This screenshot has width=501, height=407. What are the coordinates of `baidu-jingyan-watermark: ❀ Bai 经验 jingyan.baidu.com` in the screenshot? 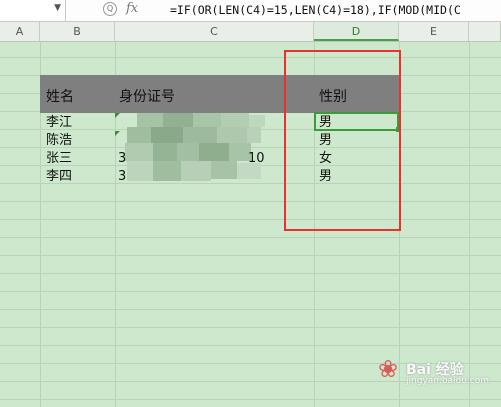 It's located at (437, 369).